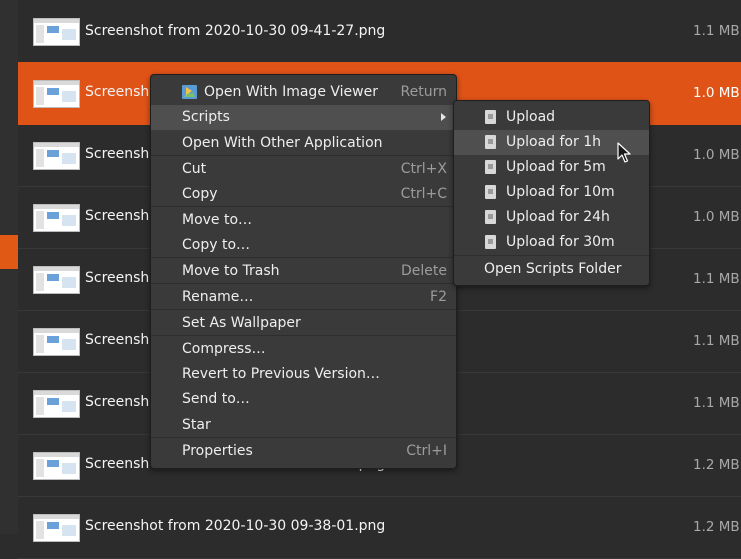  I want to click on menu-item-label: Star, so click(196, 425).